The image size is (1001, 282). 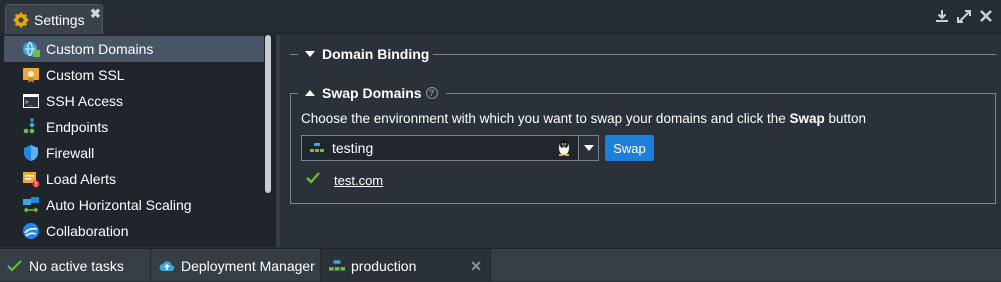 What do you see at coordinates (134, 75) in the screenshot?
I see `sidebar-item-custom-ssl: Custom SSL` at bounding box center [134, 75].